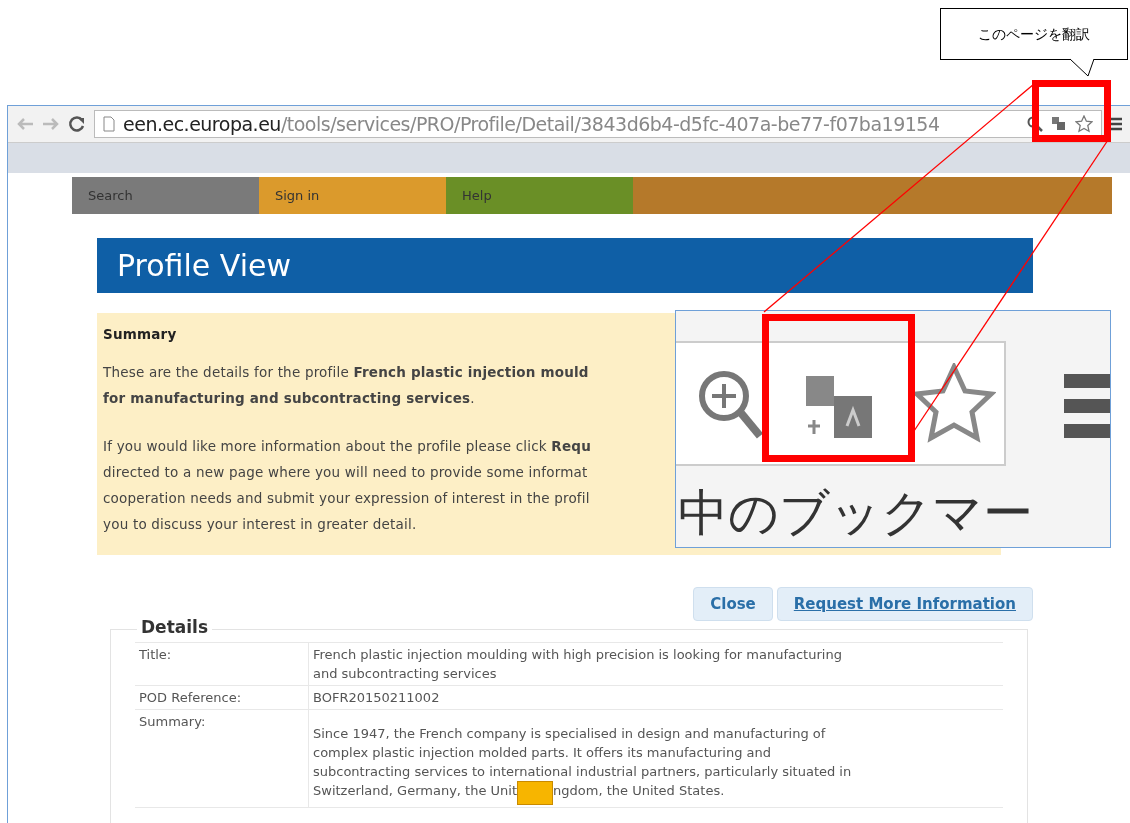  I want to click on url-path: /tools/services/PRO/Profile/Detail/3843d6b4-d5fc-407a-be77-f07ba19154, so click(610, 124).